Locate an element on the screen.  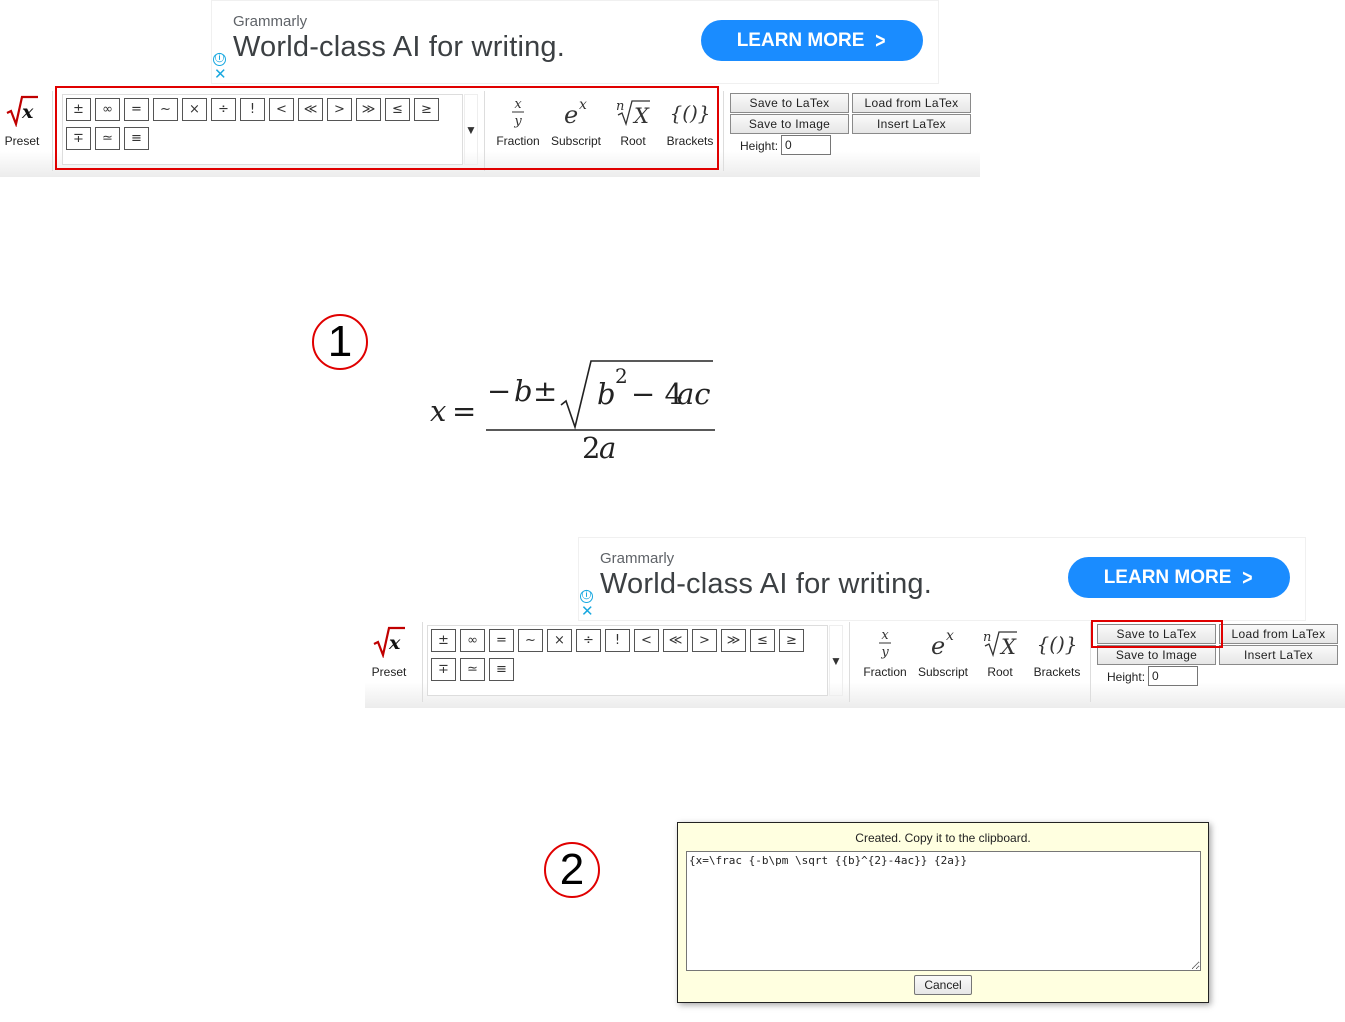
svg-text: e is located at coordinates (938, 646).